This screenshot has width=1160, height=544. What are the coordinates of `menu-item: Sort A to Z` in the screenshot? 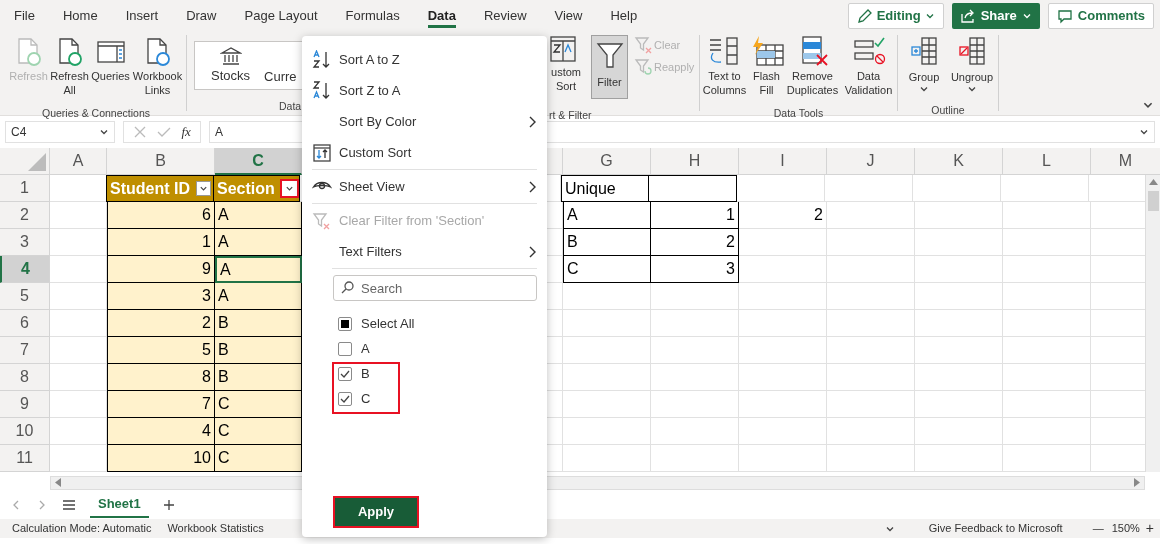 It's located at (424, 59).